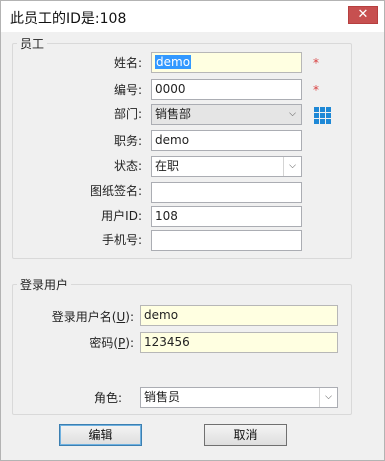 This screenshot has width=385, height=461. What do you see at coordinates (192, 16) in the screenshot?
I see `title-bar: 此员工的ID是:108 ✕` at bounding box center [192, 16].